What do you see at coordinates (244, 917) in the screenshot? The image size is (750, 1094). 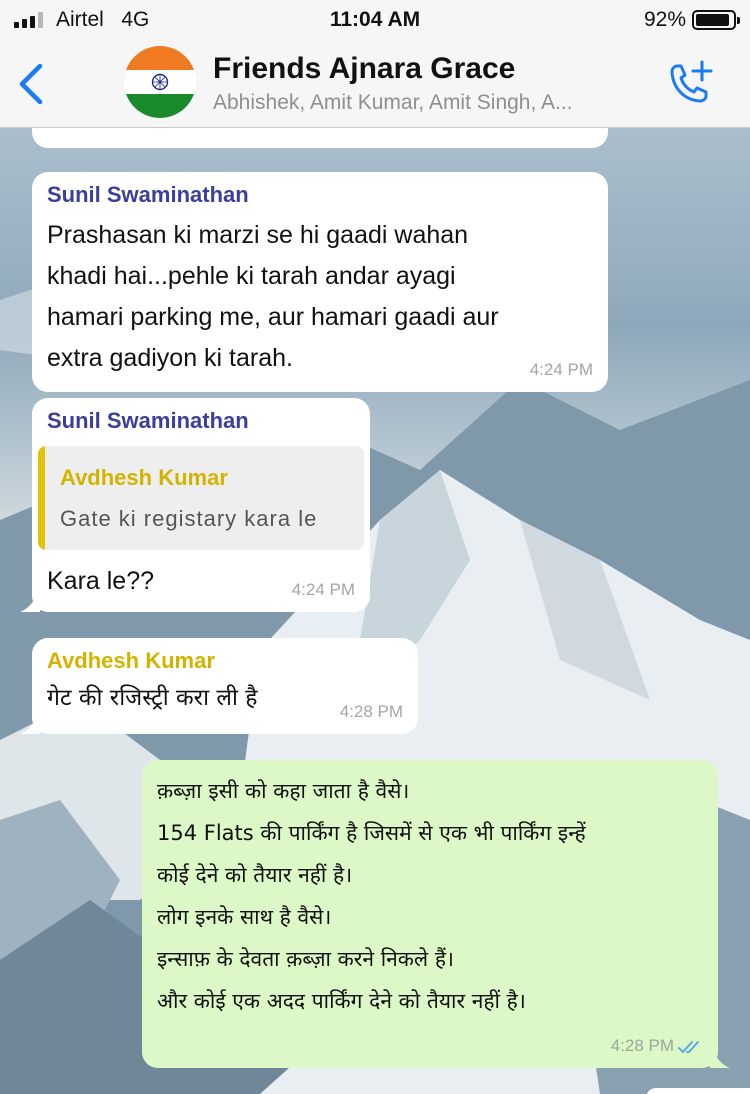 I see `message-line: लोग इनके साथ है वैसे।` at bounding box center [244, 917].